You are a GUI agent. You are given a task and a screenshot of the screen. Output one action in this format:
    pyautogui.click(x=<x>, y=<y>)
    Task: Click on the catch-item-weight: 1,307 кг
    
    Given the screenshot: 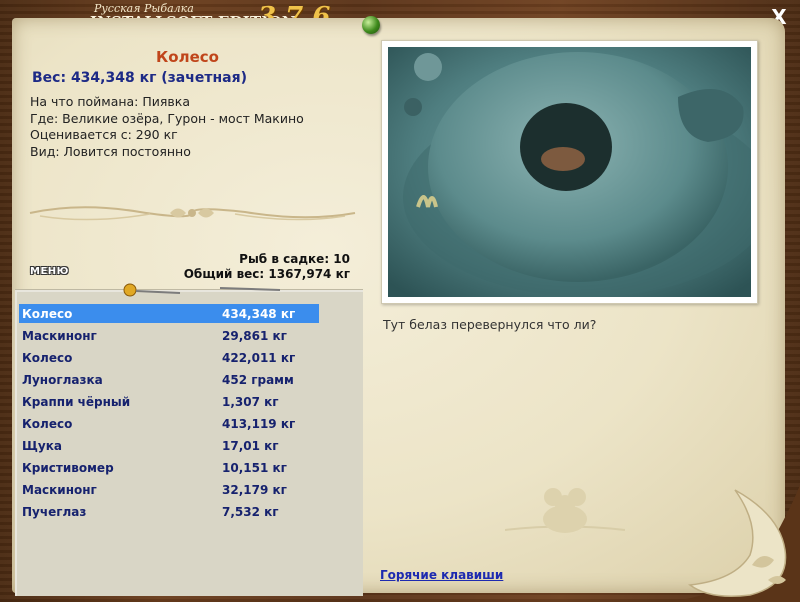 What is the action you would take?
    pyautogui.click(x=250, y=402)
    